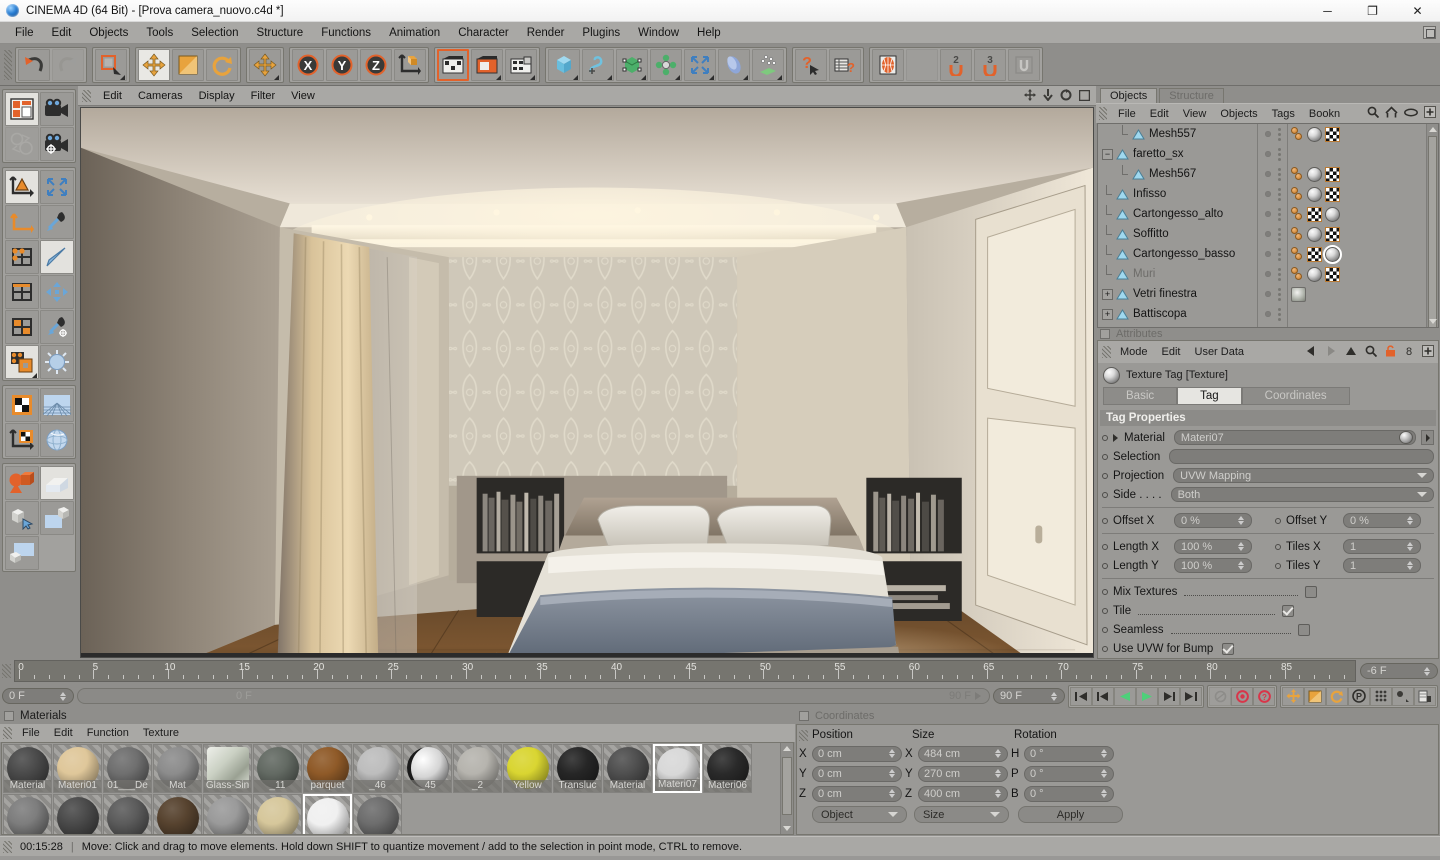  Describe the element at coordinates (768, 64) in the screenshot. I see `add-particles-button` at that location.